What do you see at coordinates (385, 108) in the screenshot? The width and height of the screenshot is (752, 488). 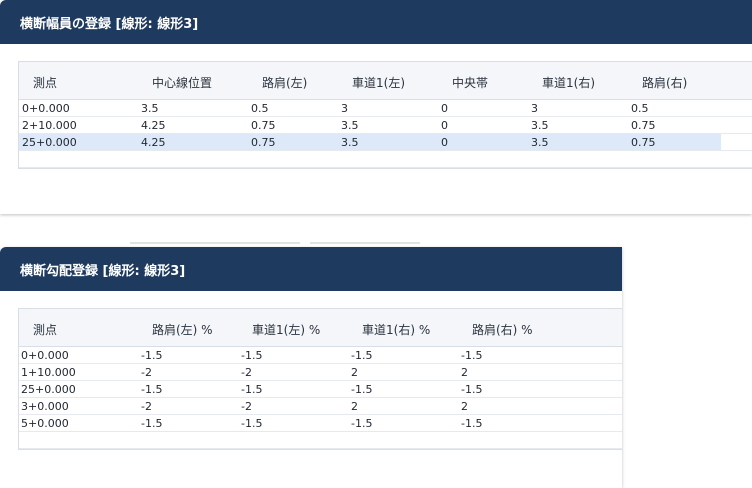 I see `table-row: 0+0.000 3.5 0.5 3 0 3 0.5` at bounding box center [385, 108].